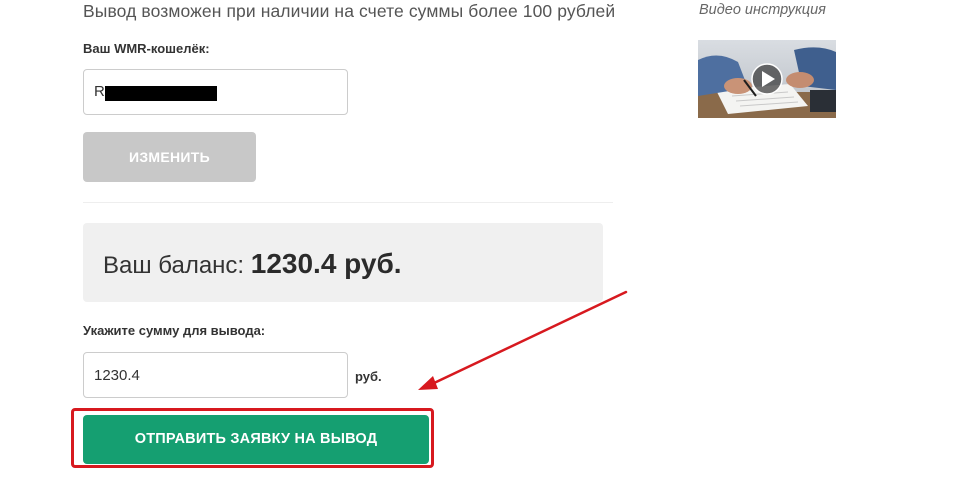 Image resolution: width=960 pixels, height=480 pixels. Describe the element at coordinates (174, 330) in the screenshot. I see `amount-label: Укажите сумму для вывода:` at that location.